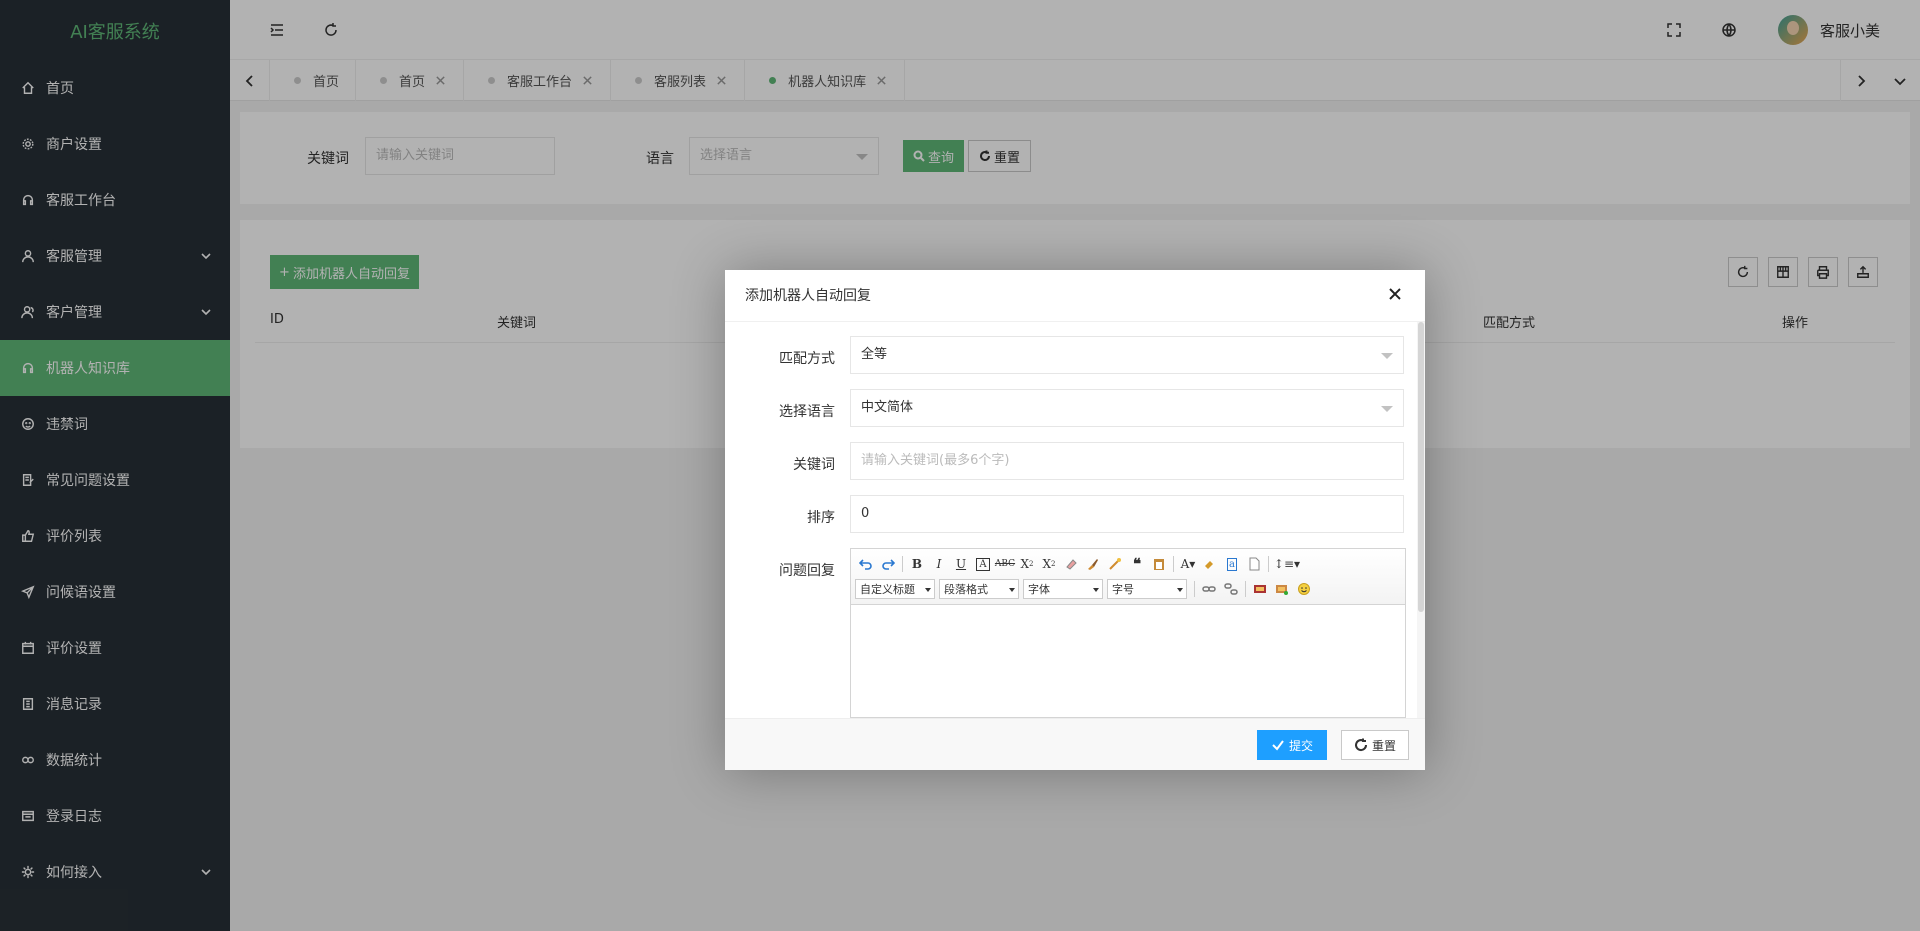 This screenshot has height=931, width=1920. I want to click on submit-button-label: 提交, so click(1300, 745).